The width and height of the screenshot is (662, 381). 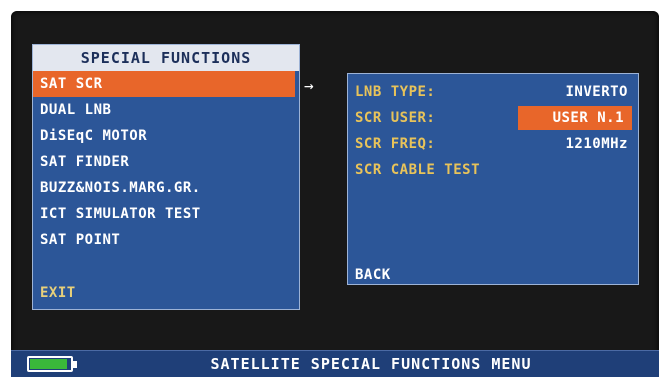 I want to click on scr-freq-label: SCR FREQ:, so click(x=395, y=144).